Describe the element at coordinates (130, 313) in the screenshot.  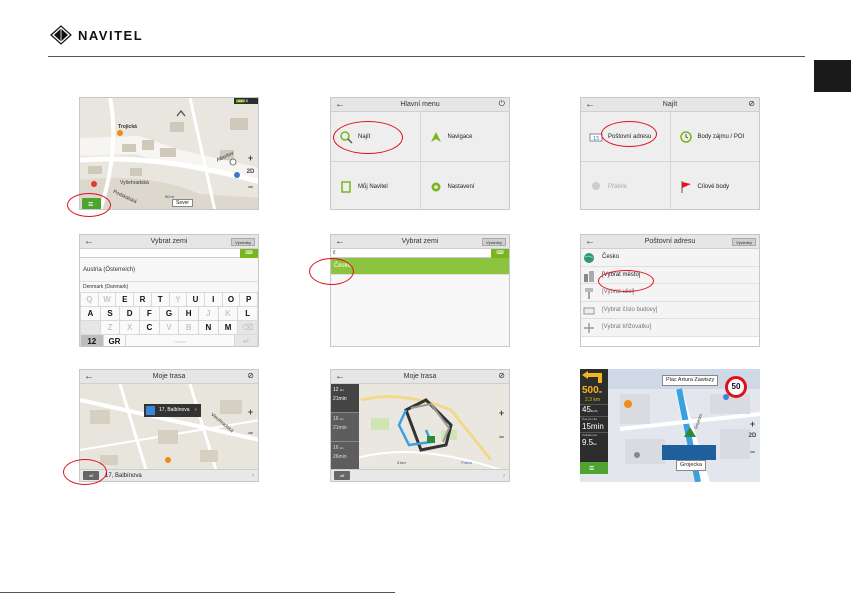
I see `key: D` at that location.